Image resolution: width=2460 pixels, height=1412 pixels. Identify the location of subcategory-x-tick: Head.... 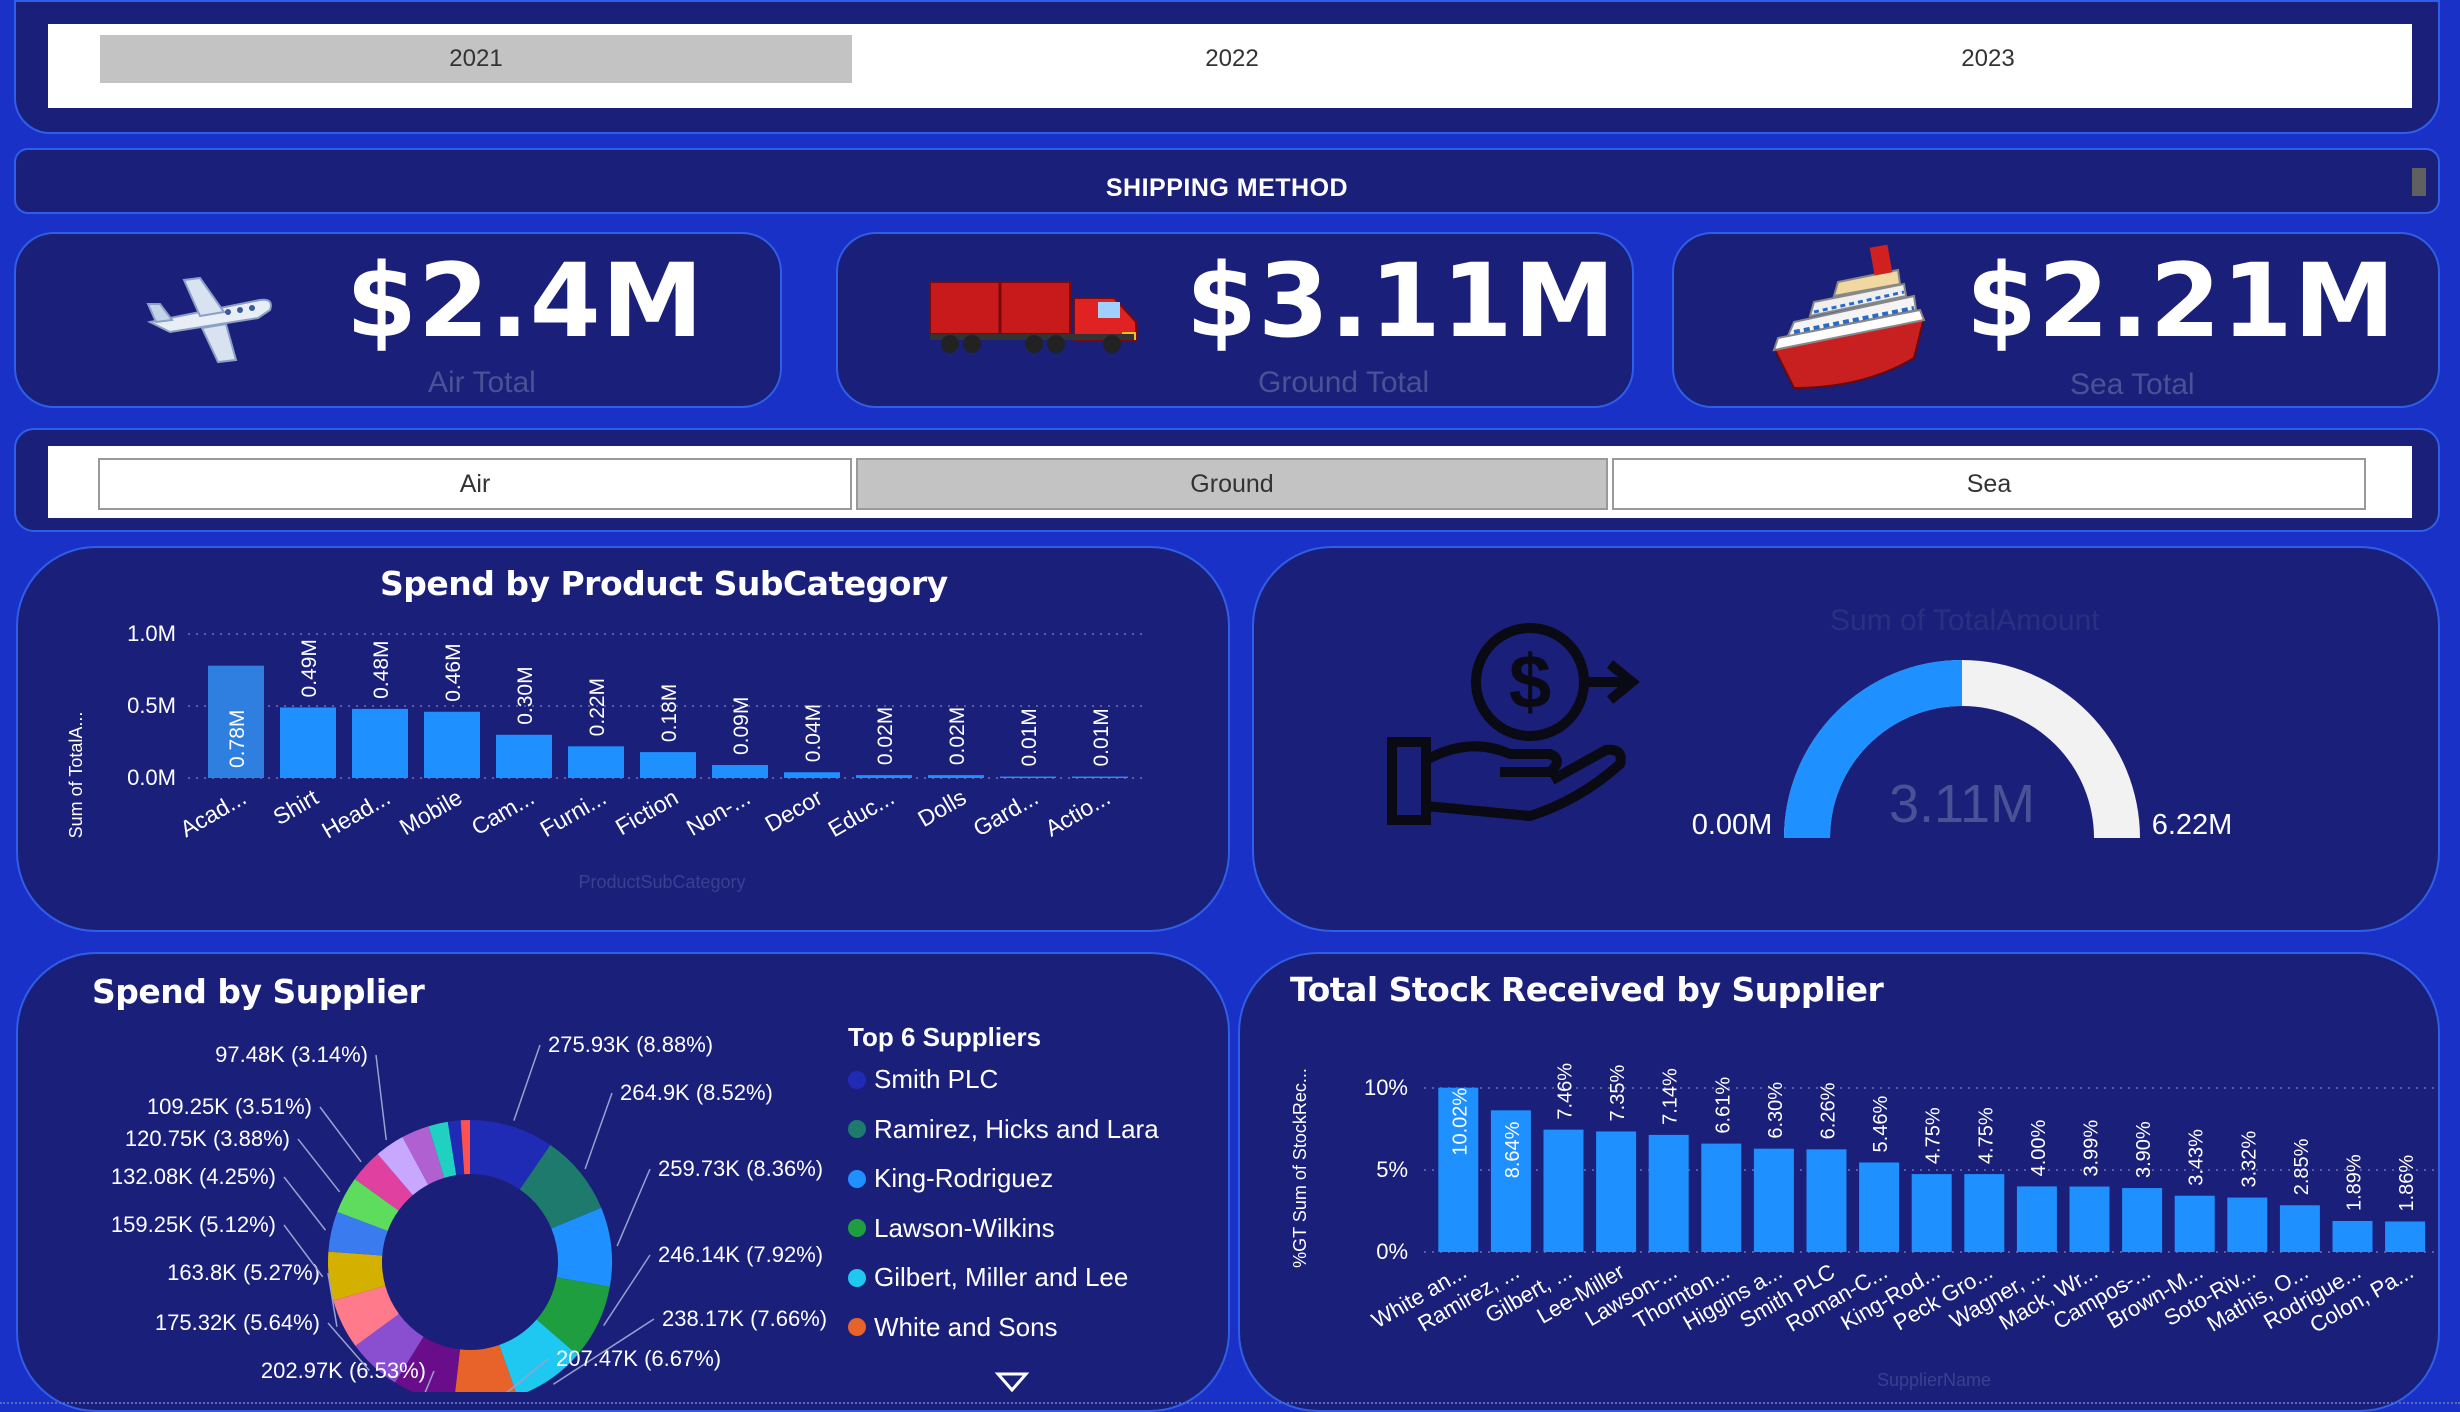
(355, 814).